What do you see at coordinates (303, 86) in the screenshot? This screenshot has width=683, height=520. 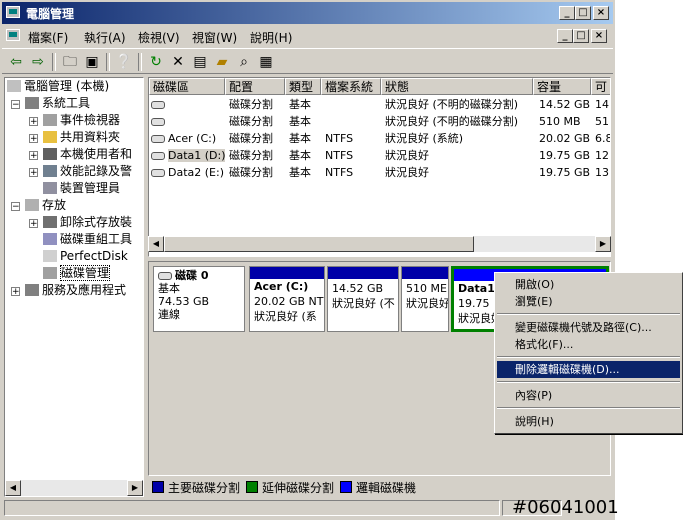 I see `col-type: 類型` at bounding box center [303, 86].